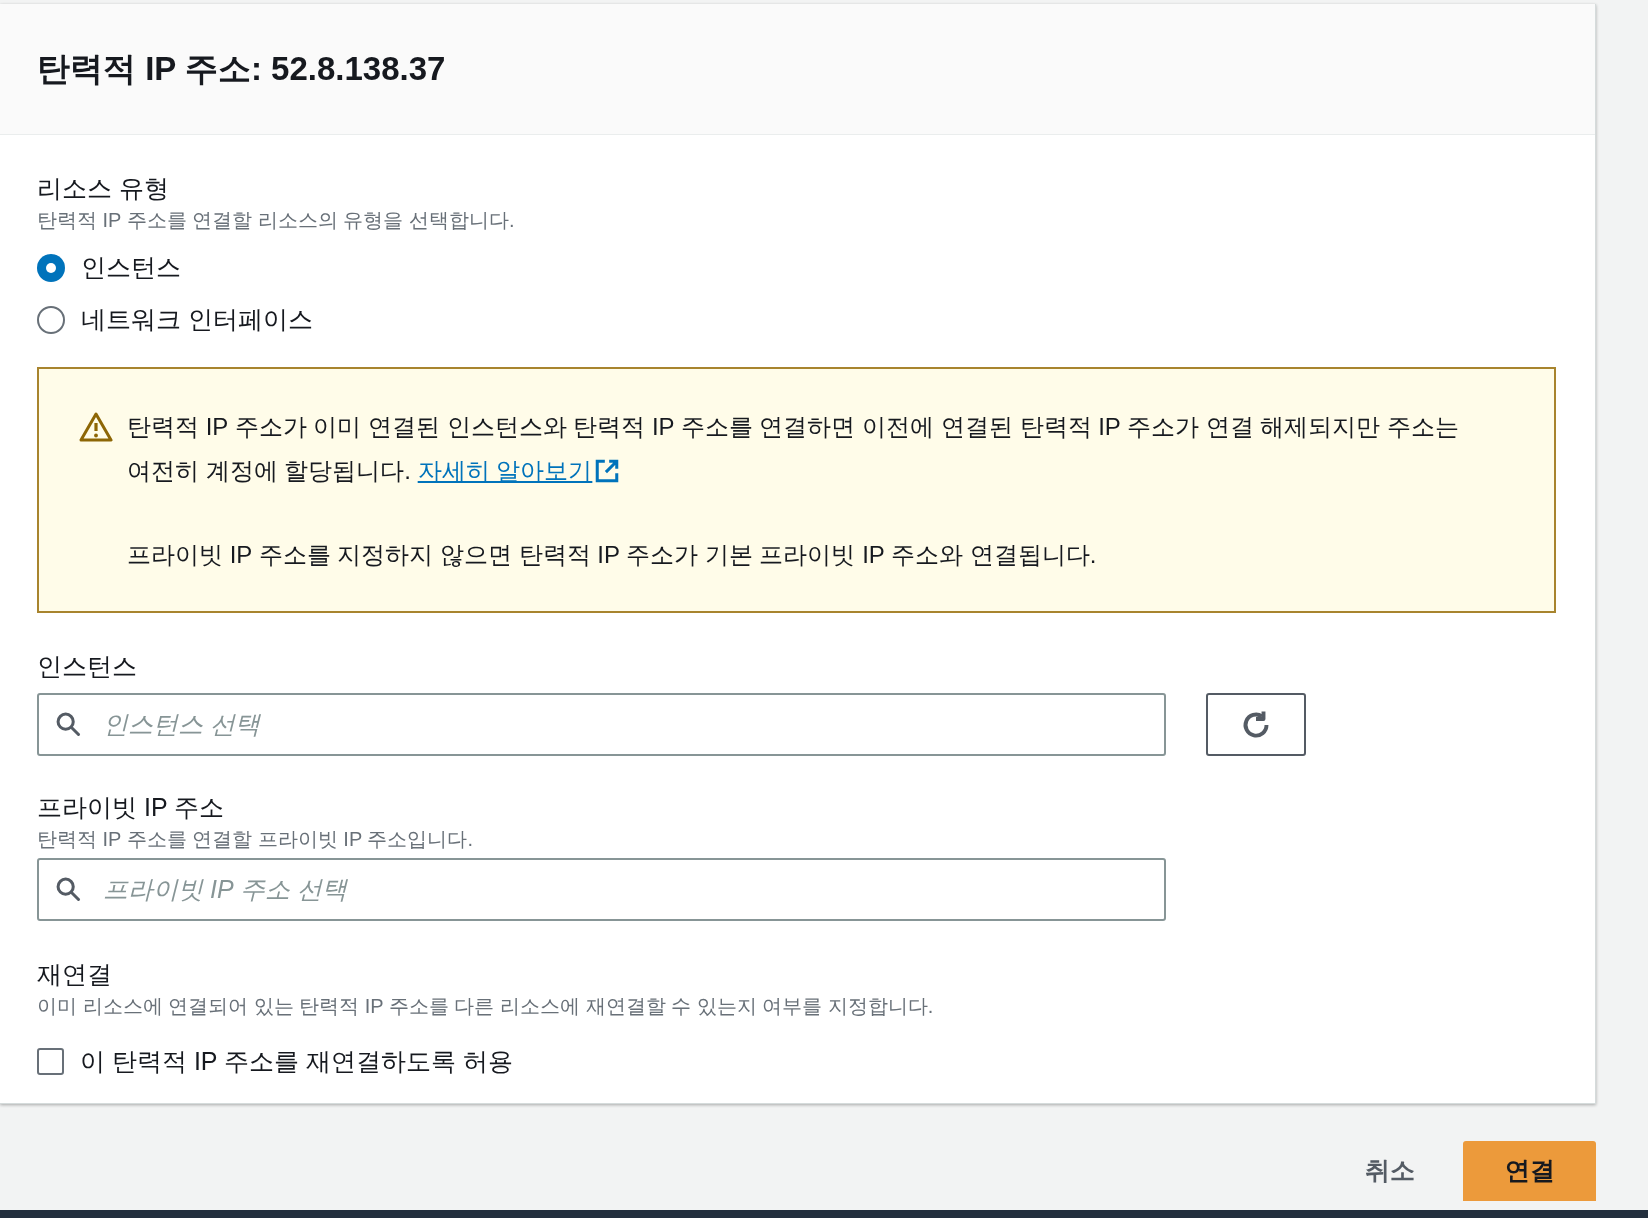 The width and height of the screenshot is (1648, 1218). What do you see at coordinates (96, 427) in the screenshot?
I see `warning-icon` at bounding box center [96, 427].